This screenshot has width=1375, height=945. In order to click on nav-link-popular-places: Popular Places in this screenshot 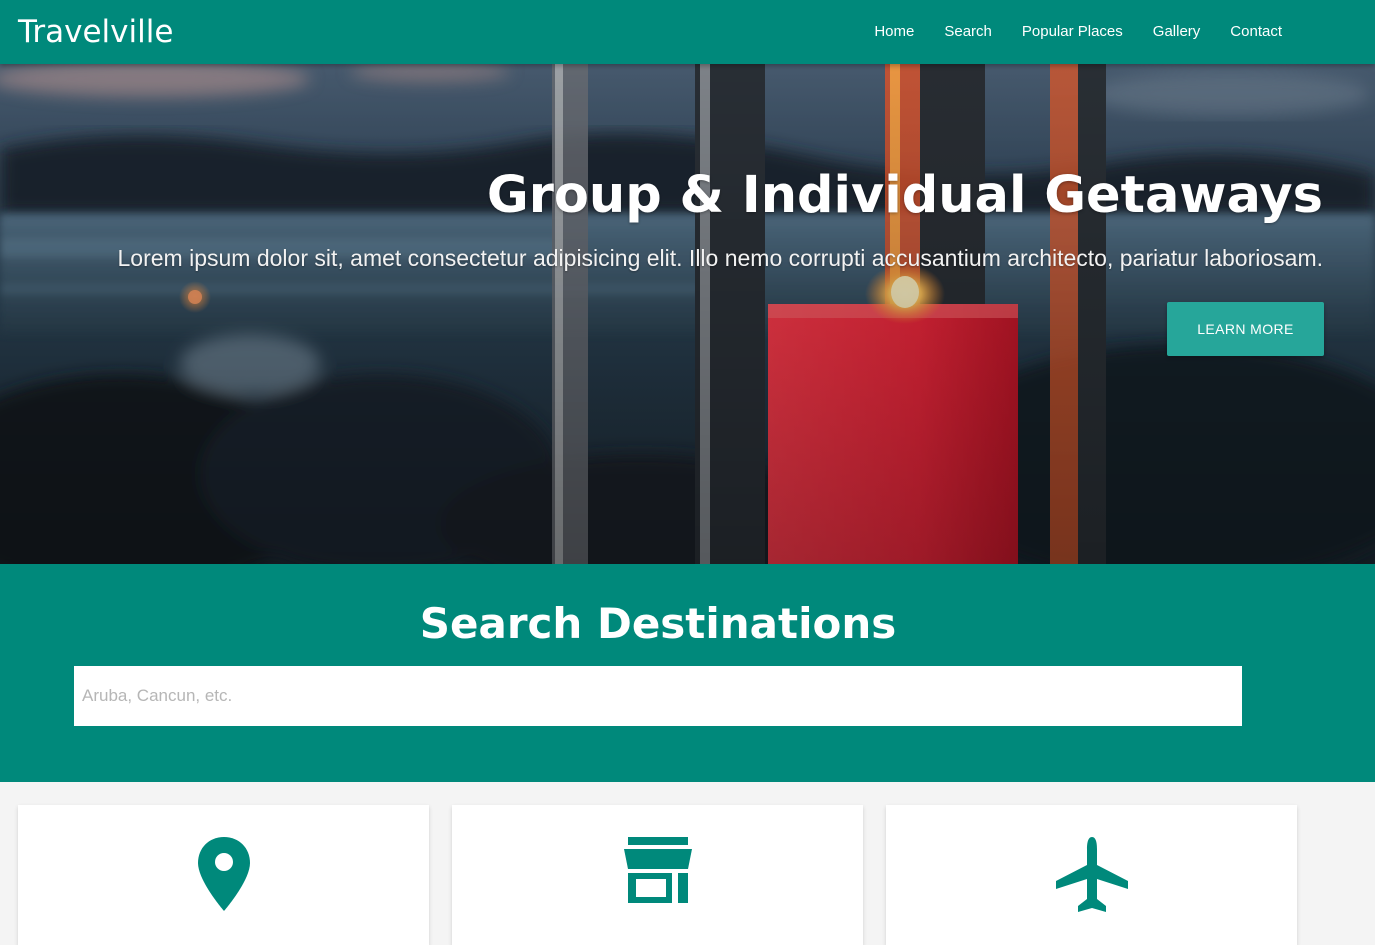, I will do `click(1072, 32)`.